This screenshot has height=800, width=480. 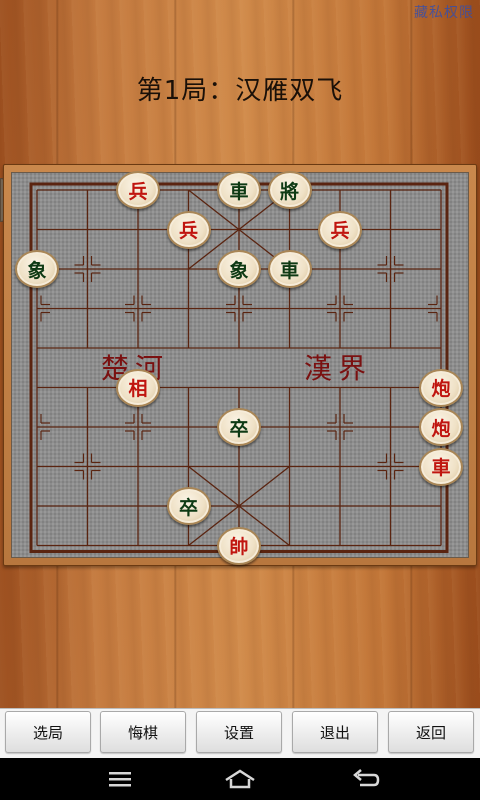 I want to click on system-nav-bar, so click(x=240, y=779).